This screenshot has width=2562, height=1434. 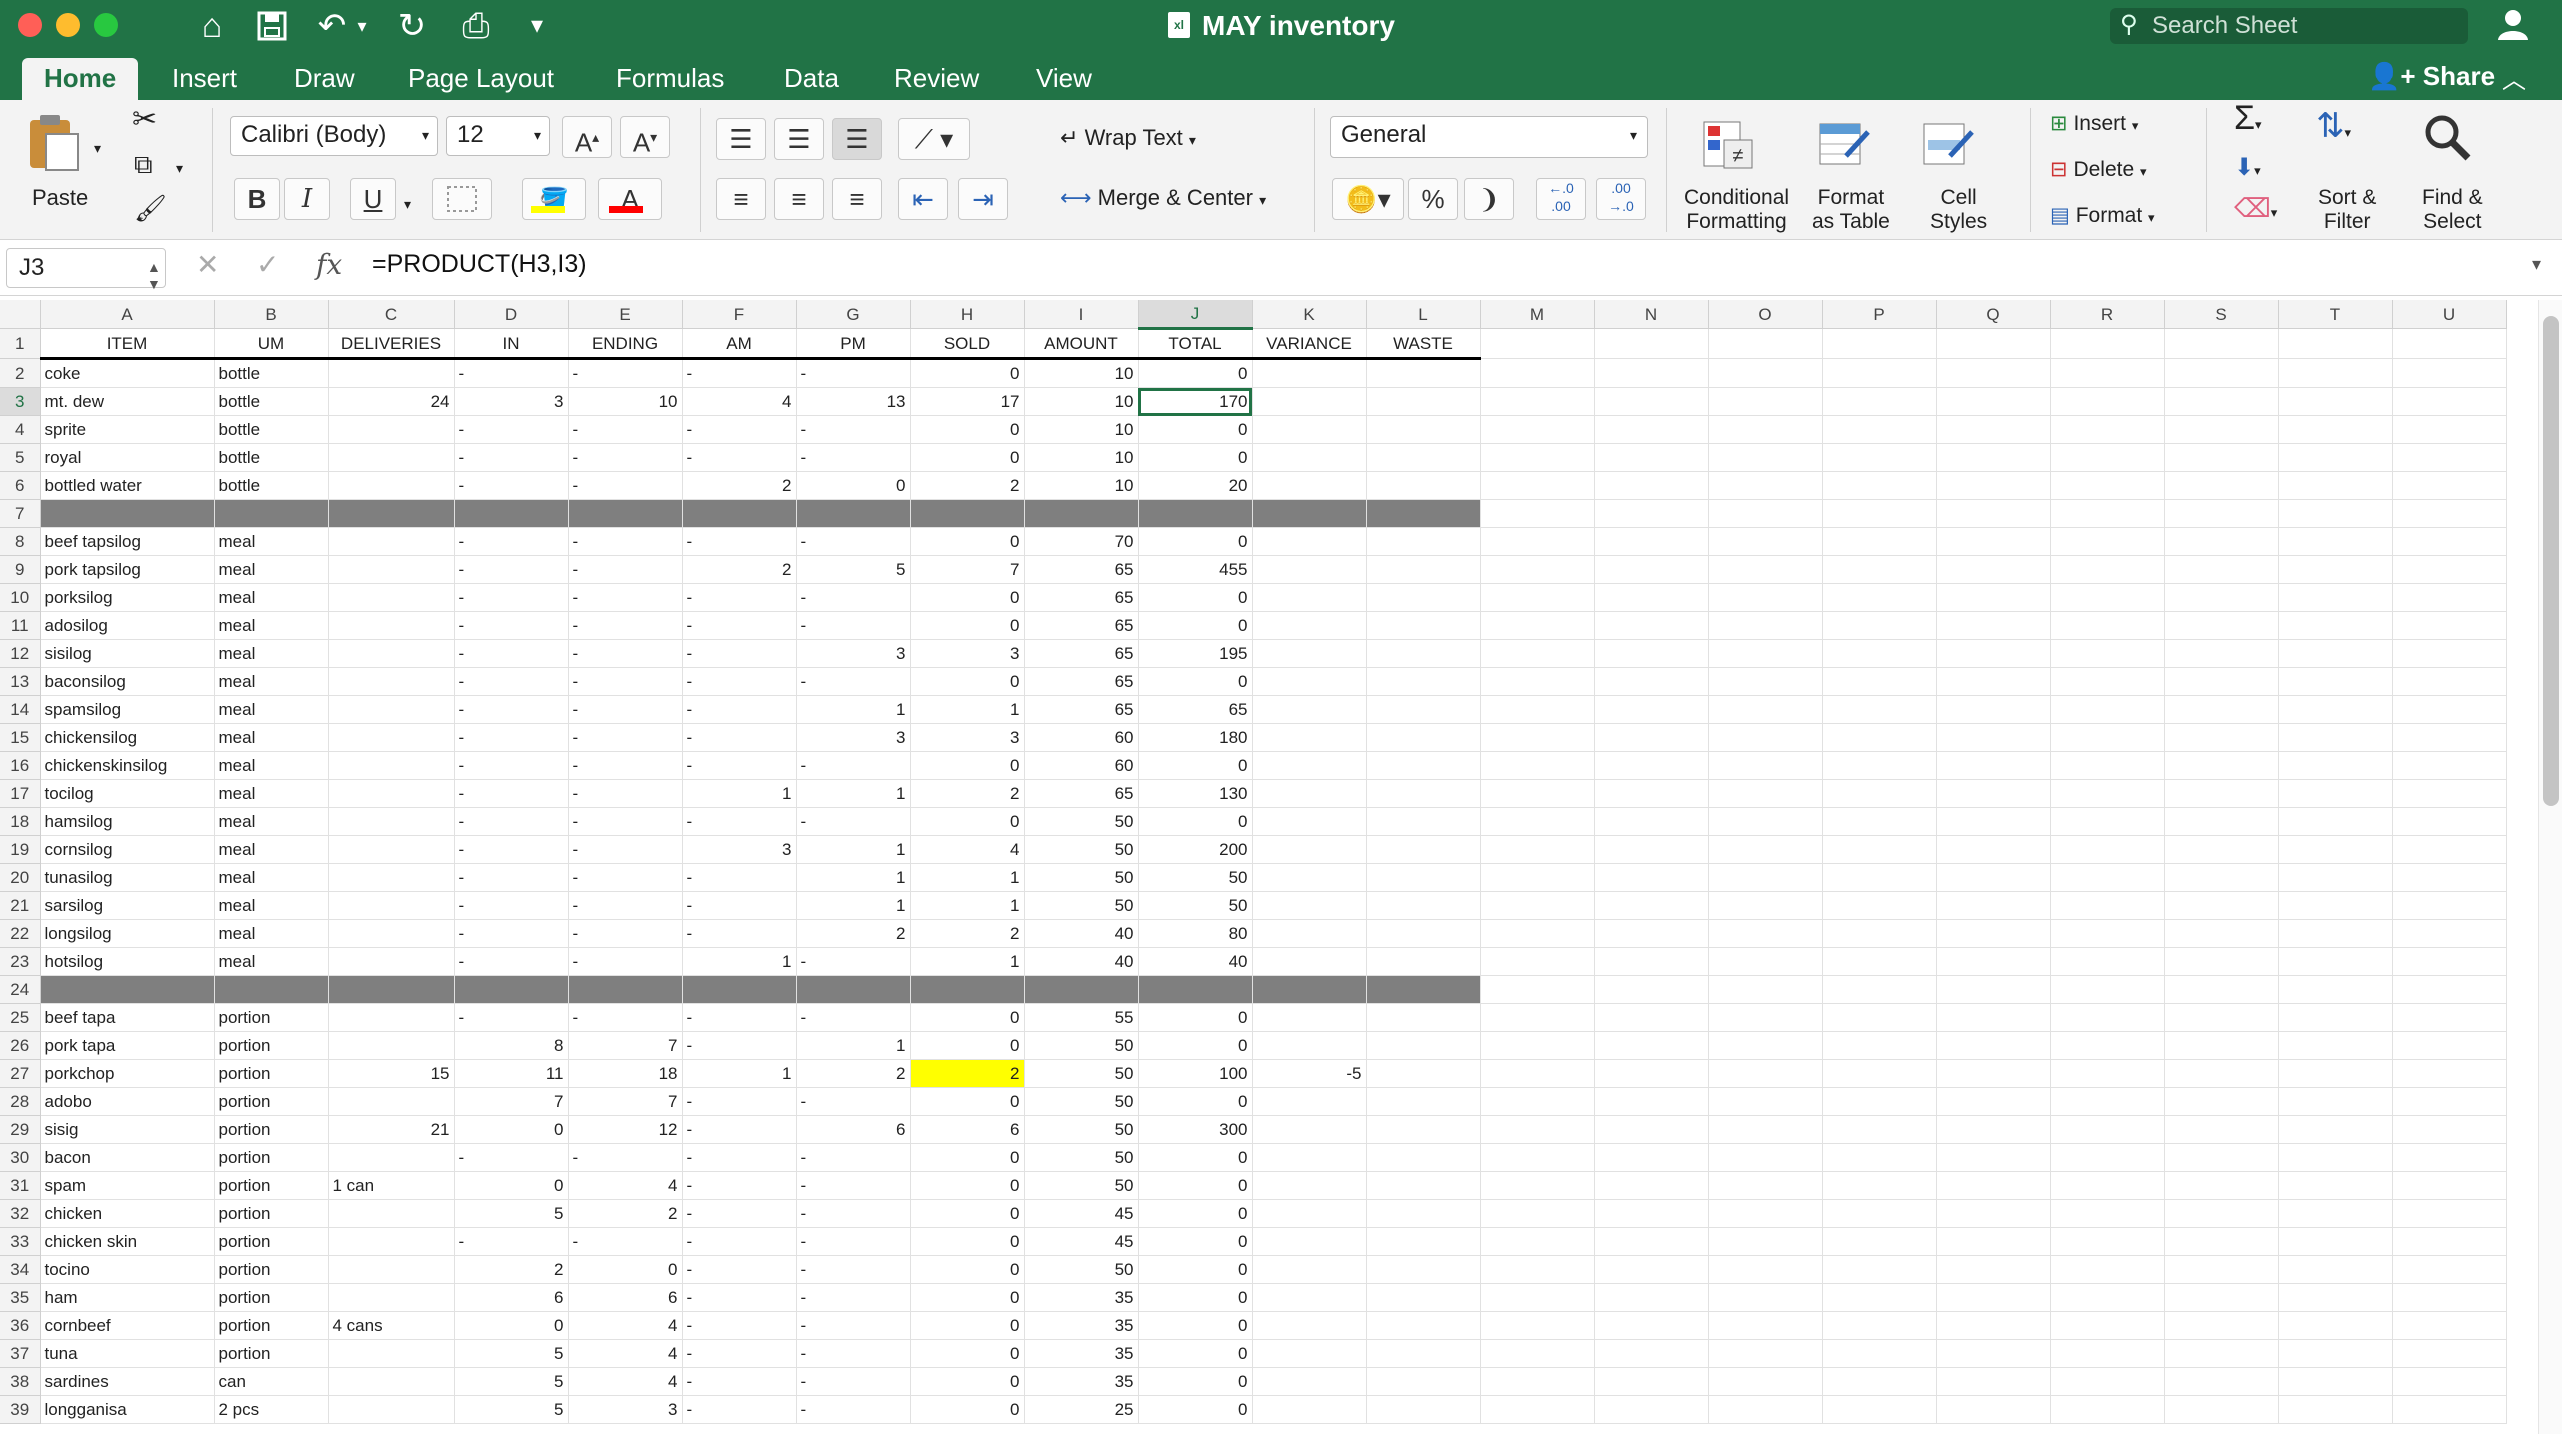 I want to click on cell: 200, so click(x=1195, y=849).